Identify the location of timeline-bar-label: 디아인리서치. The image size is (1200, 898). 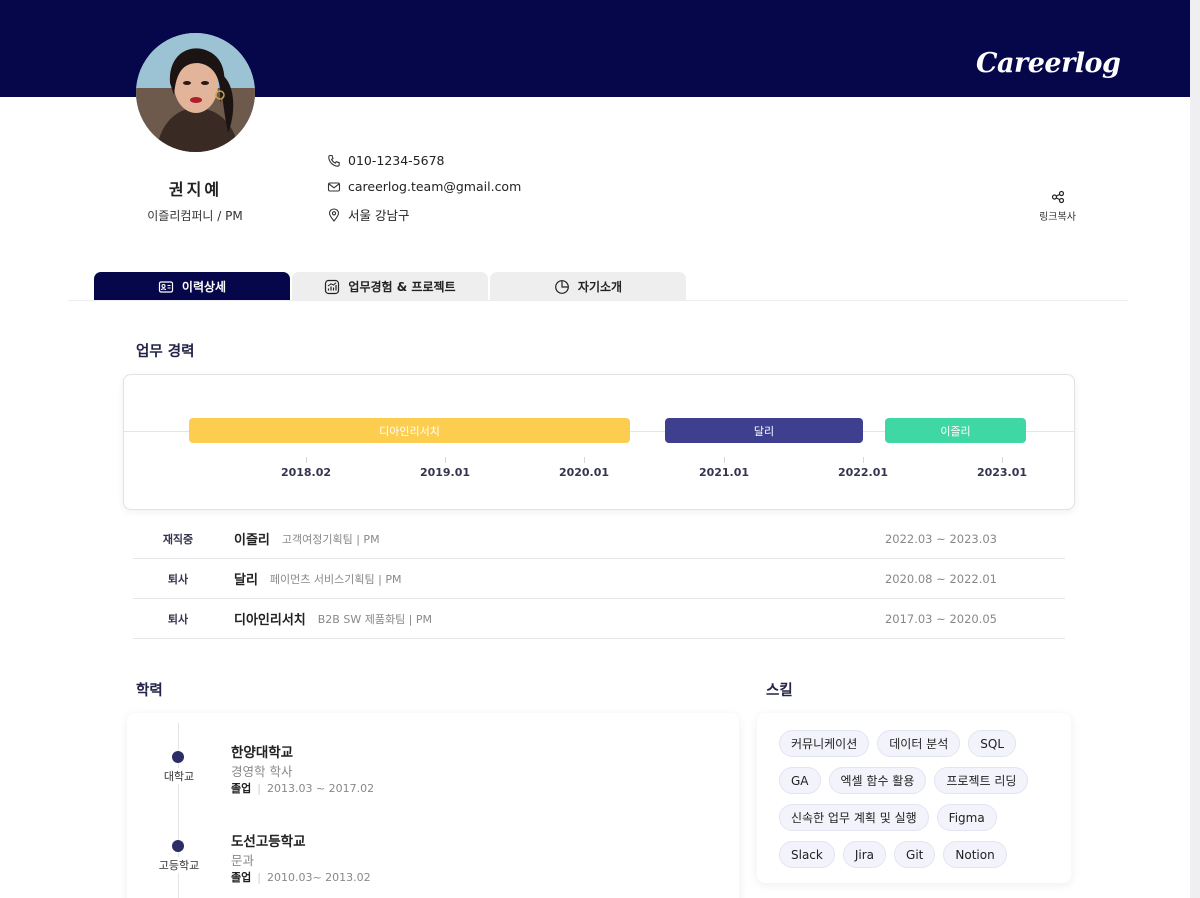
(409, 431).